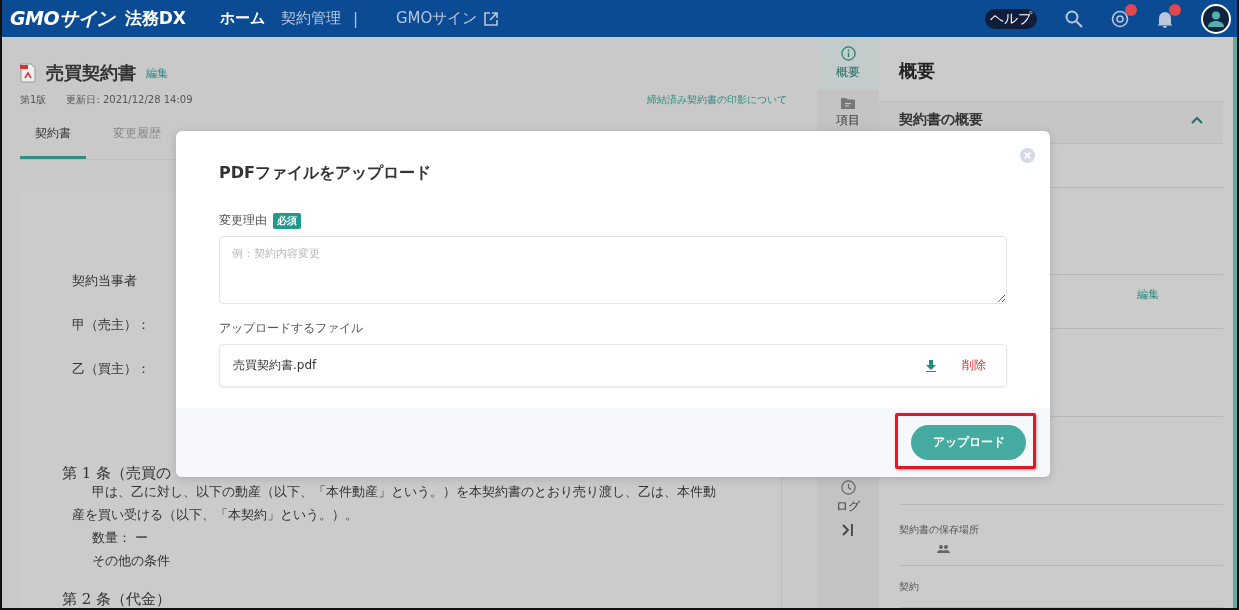 Image resolution: width=1239 pixels, height=610 pixels. I want to click on rail-tab: 概要, so click(848, 63).